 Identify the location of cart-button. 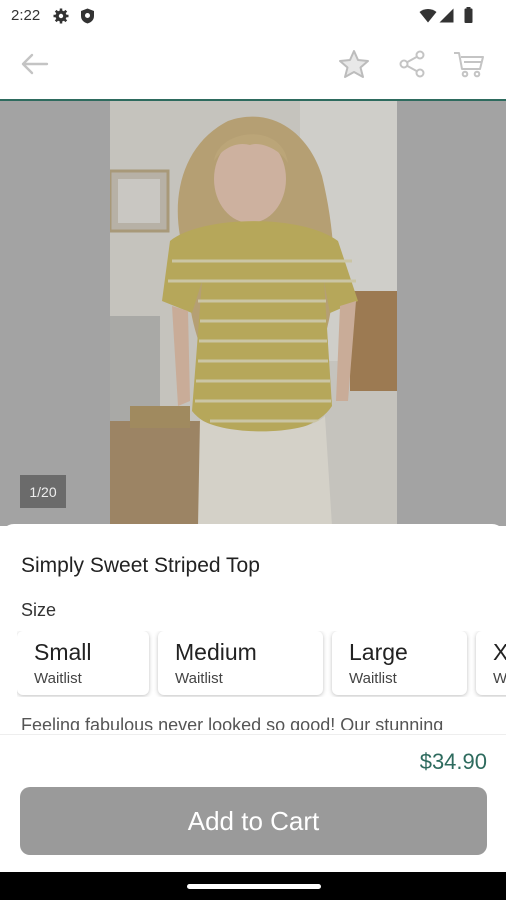
(469, 66).